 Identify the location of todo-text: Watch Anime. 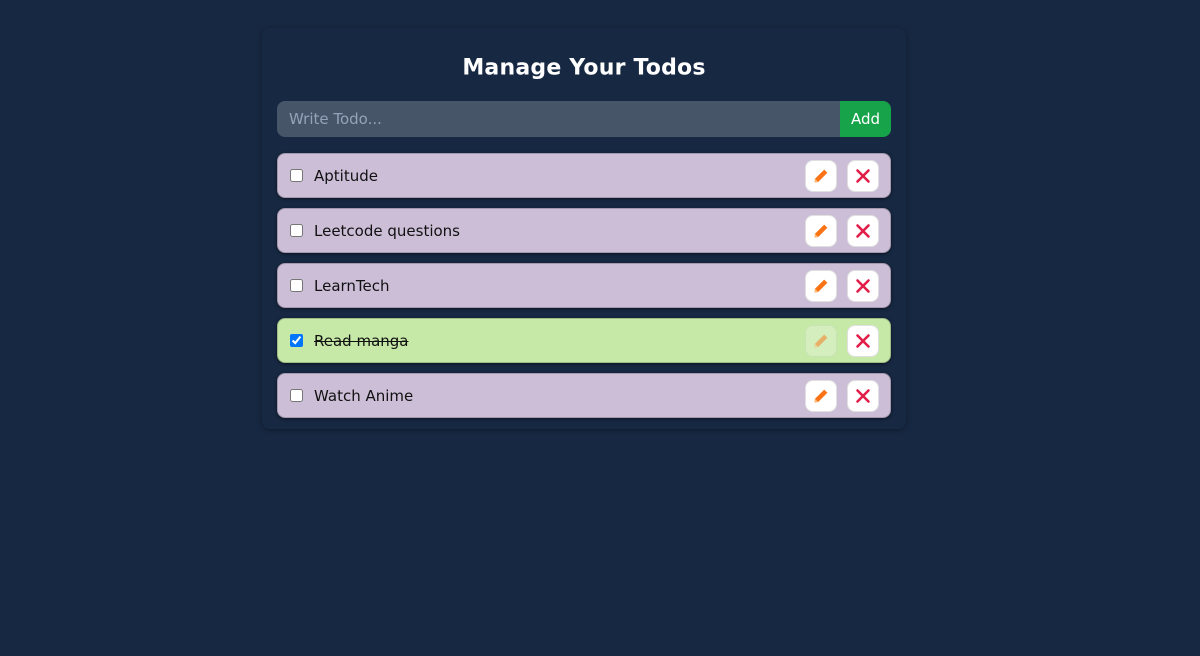
(364, 396).